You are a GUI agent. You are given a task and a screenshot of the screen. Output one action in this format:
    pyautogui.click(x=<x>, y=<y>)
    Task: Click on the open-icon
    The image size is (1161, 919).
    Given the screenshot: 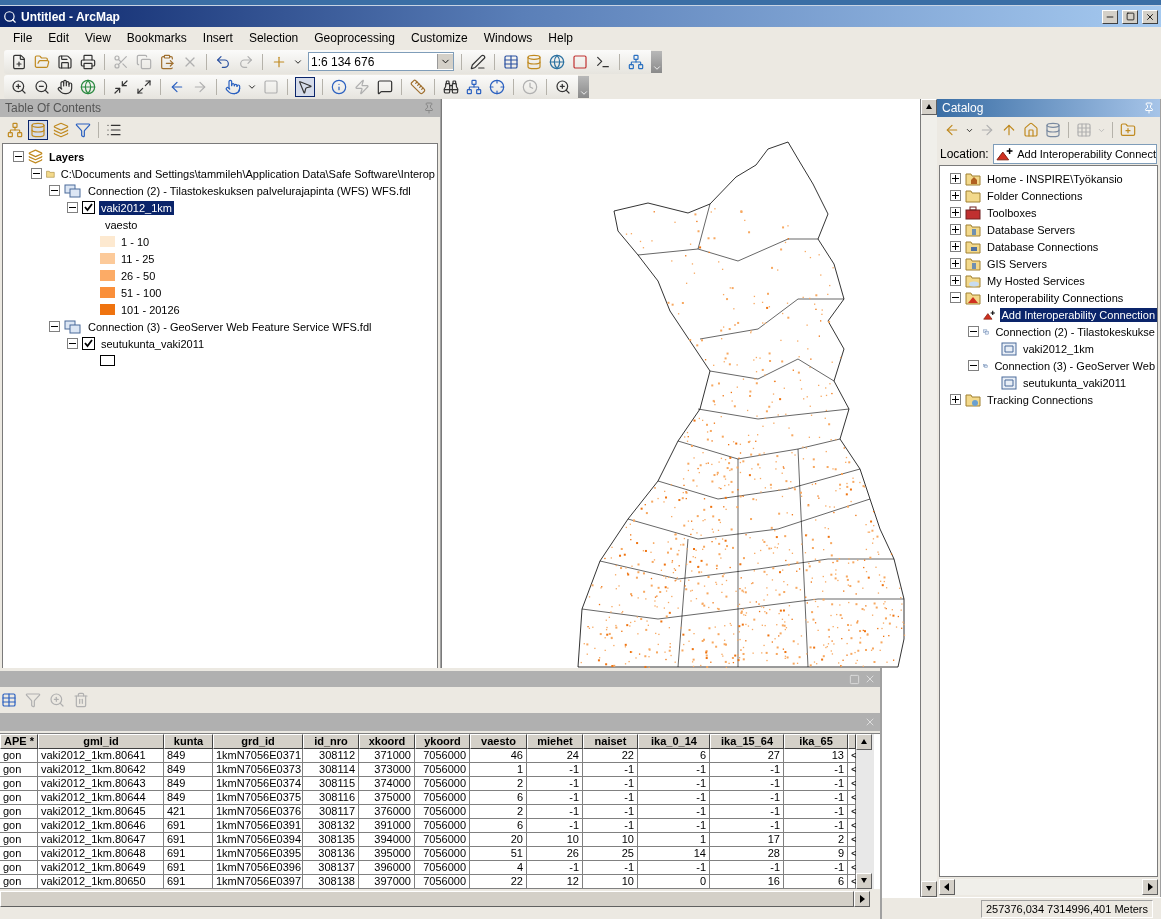 What is the action you would take?
    pyautogui.click(x=42, y=61)
    